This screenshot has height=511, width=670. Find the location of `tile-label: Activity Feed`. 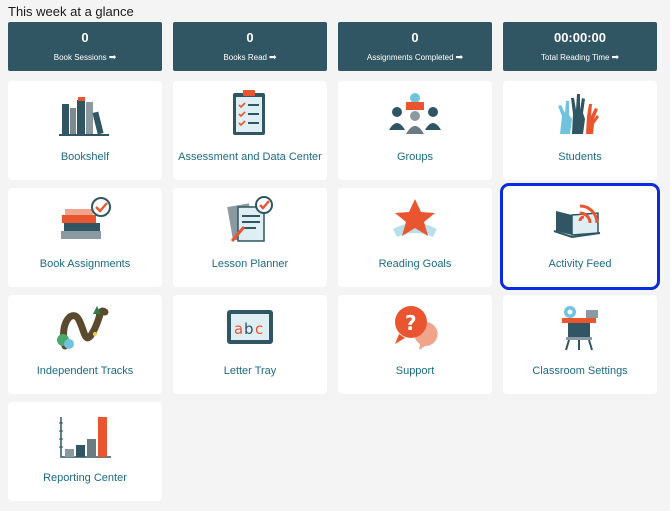

tile-label: Activity Feed is located at coordinates (580, 264).